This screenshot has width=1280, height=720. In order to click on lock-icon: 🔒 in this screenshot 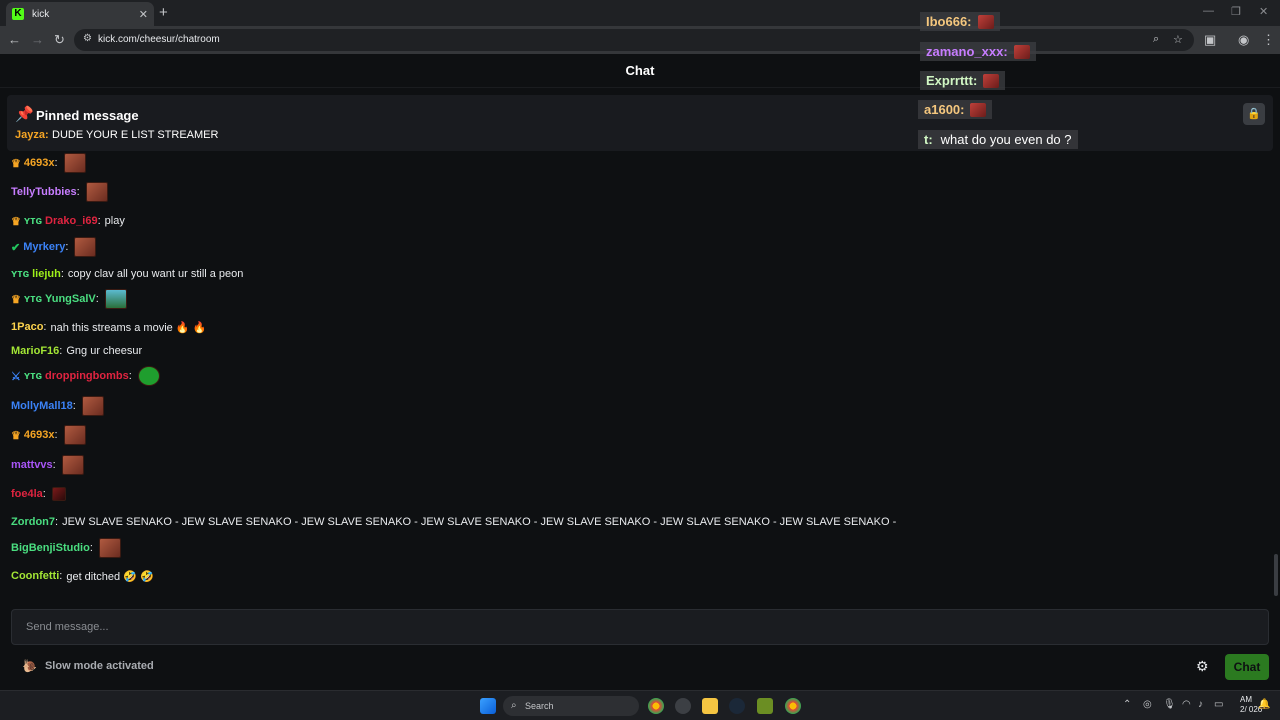, I will do `click(1254, 114)`.